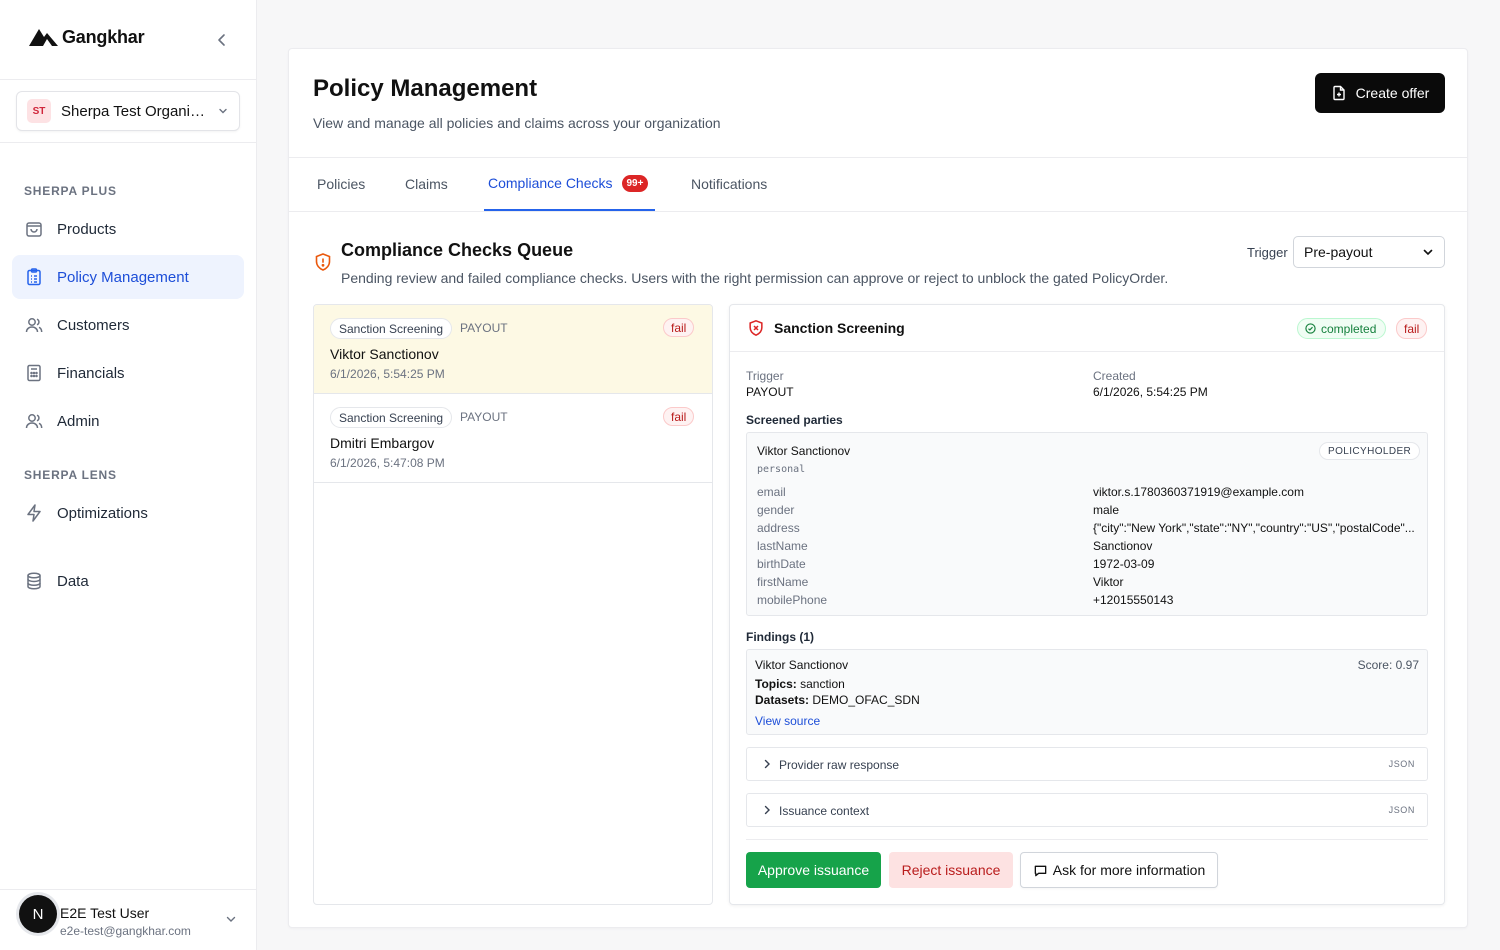  I want to click on trigger-label: Trigger, so click(765, 376).